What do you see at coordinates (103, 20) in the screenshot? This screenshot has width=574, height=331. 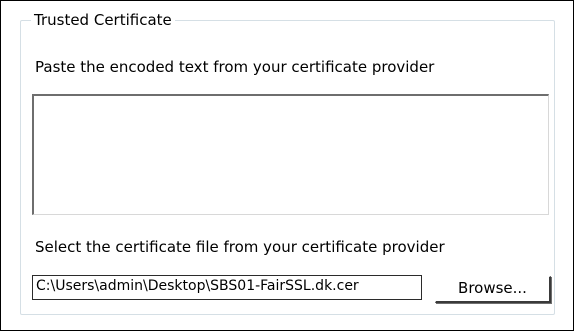 I see `group-title: Trusted Certificate` at bounding box center [103, 20].